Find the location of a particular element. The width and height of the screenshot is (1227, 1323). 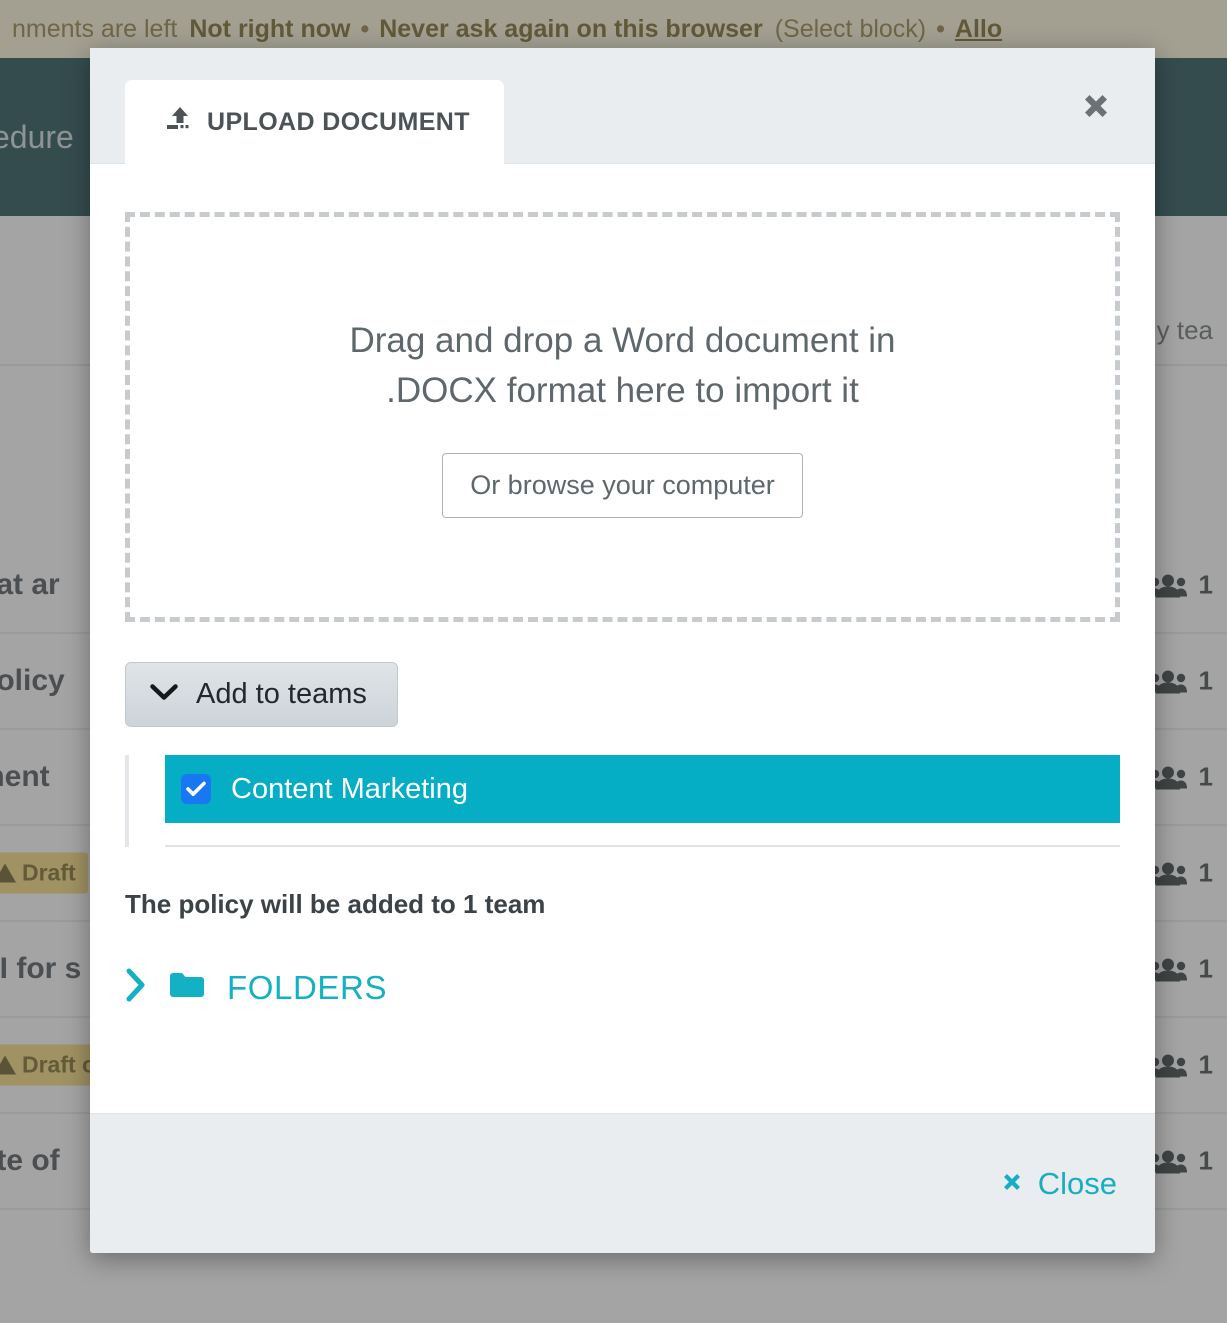

add-to-teams-label: Add to teams is located at coordinates (281, 694).